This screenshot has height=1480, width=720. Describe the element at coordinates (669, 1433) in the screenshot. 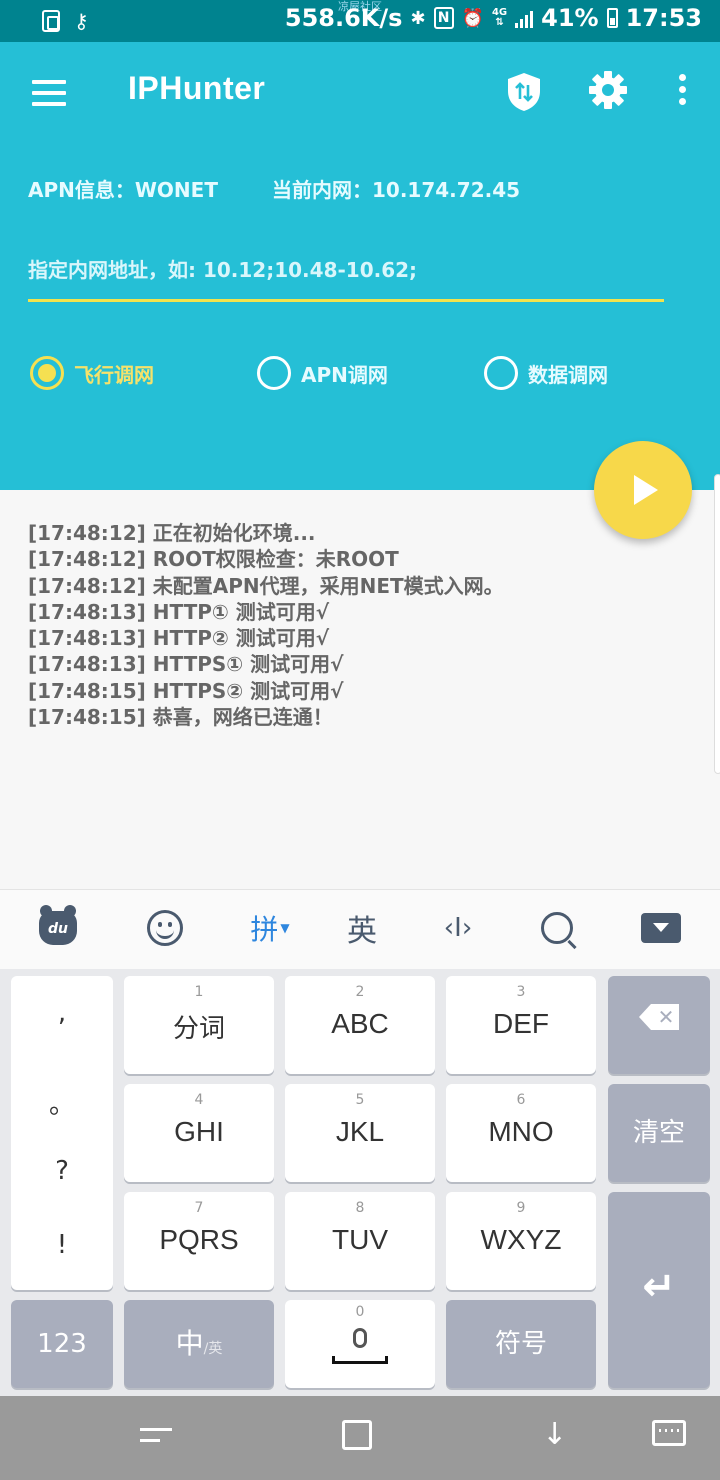

I see `keyboard-switch-icon` at that location.